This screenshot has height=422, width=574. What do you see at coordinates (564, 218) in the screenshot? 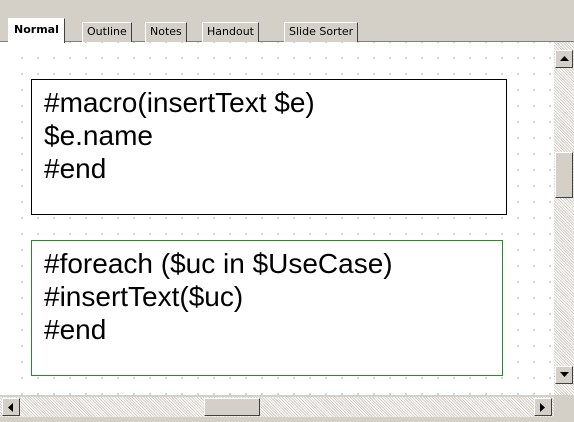
I see `vertical-scrollbar` at bounding box center [564, 218].